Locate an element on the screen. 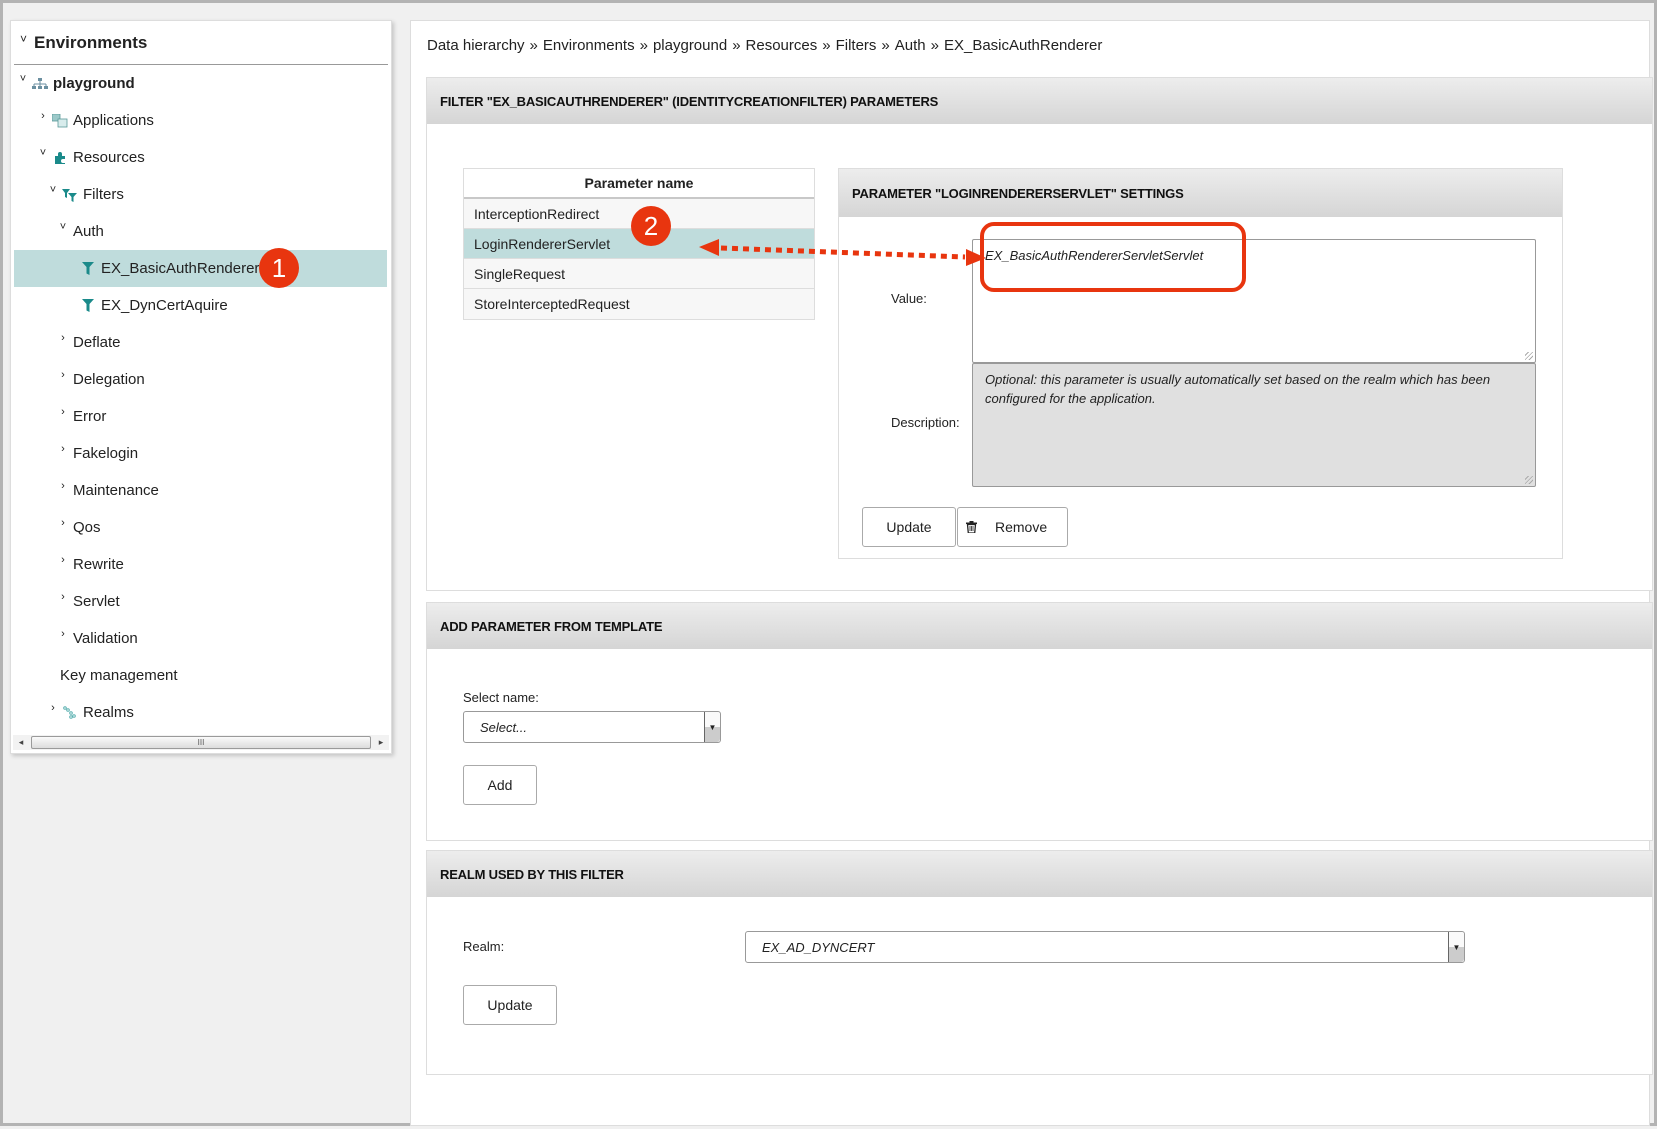 This screenshot has width=1657, height=1129. arrow-head-right is located at coordinates (976, 257).